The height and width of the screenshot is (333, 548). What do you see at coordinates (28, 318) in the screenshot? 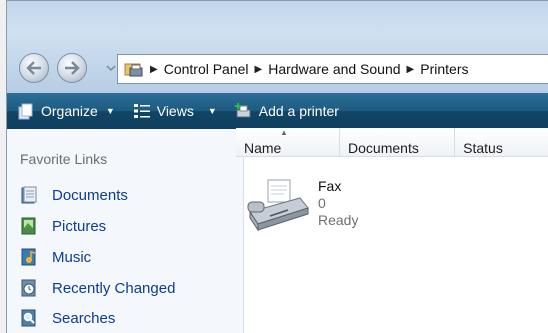
I see `searches-icon` at bounding box center [28, 318].